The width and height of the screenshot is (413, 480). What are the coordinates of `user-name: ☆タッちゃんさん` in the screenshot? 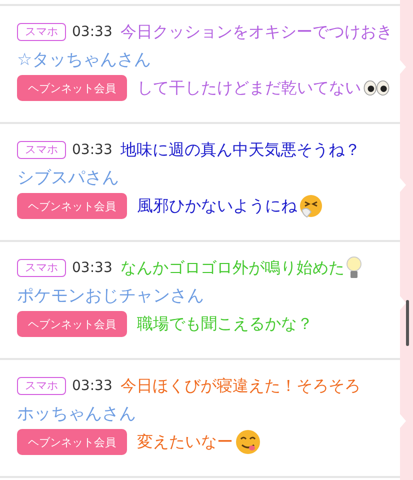 It's located at (84, 60).